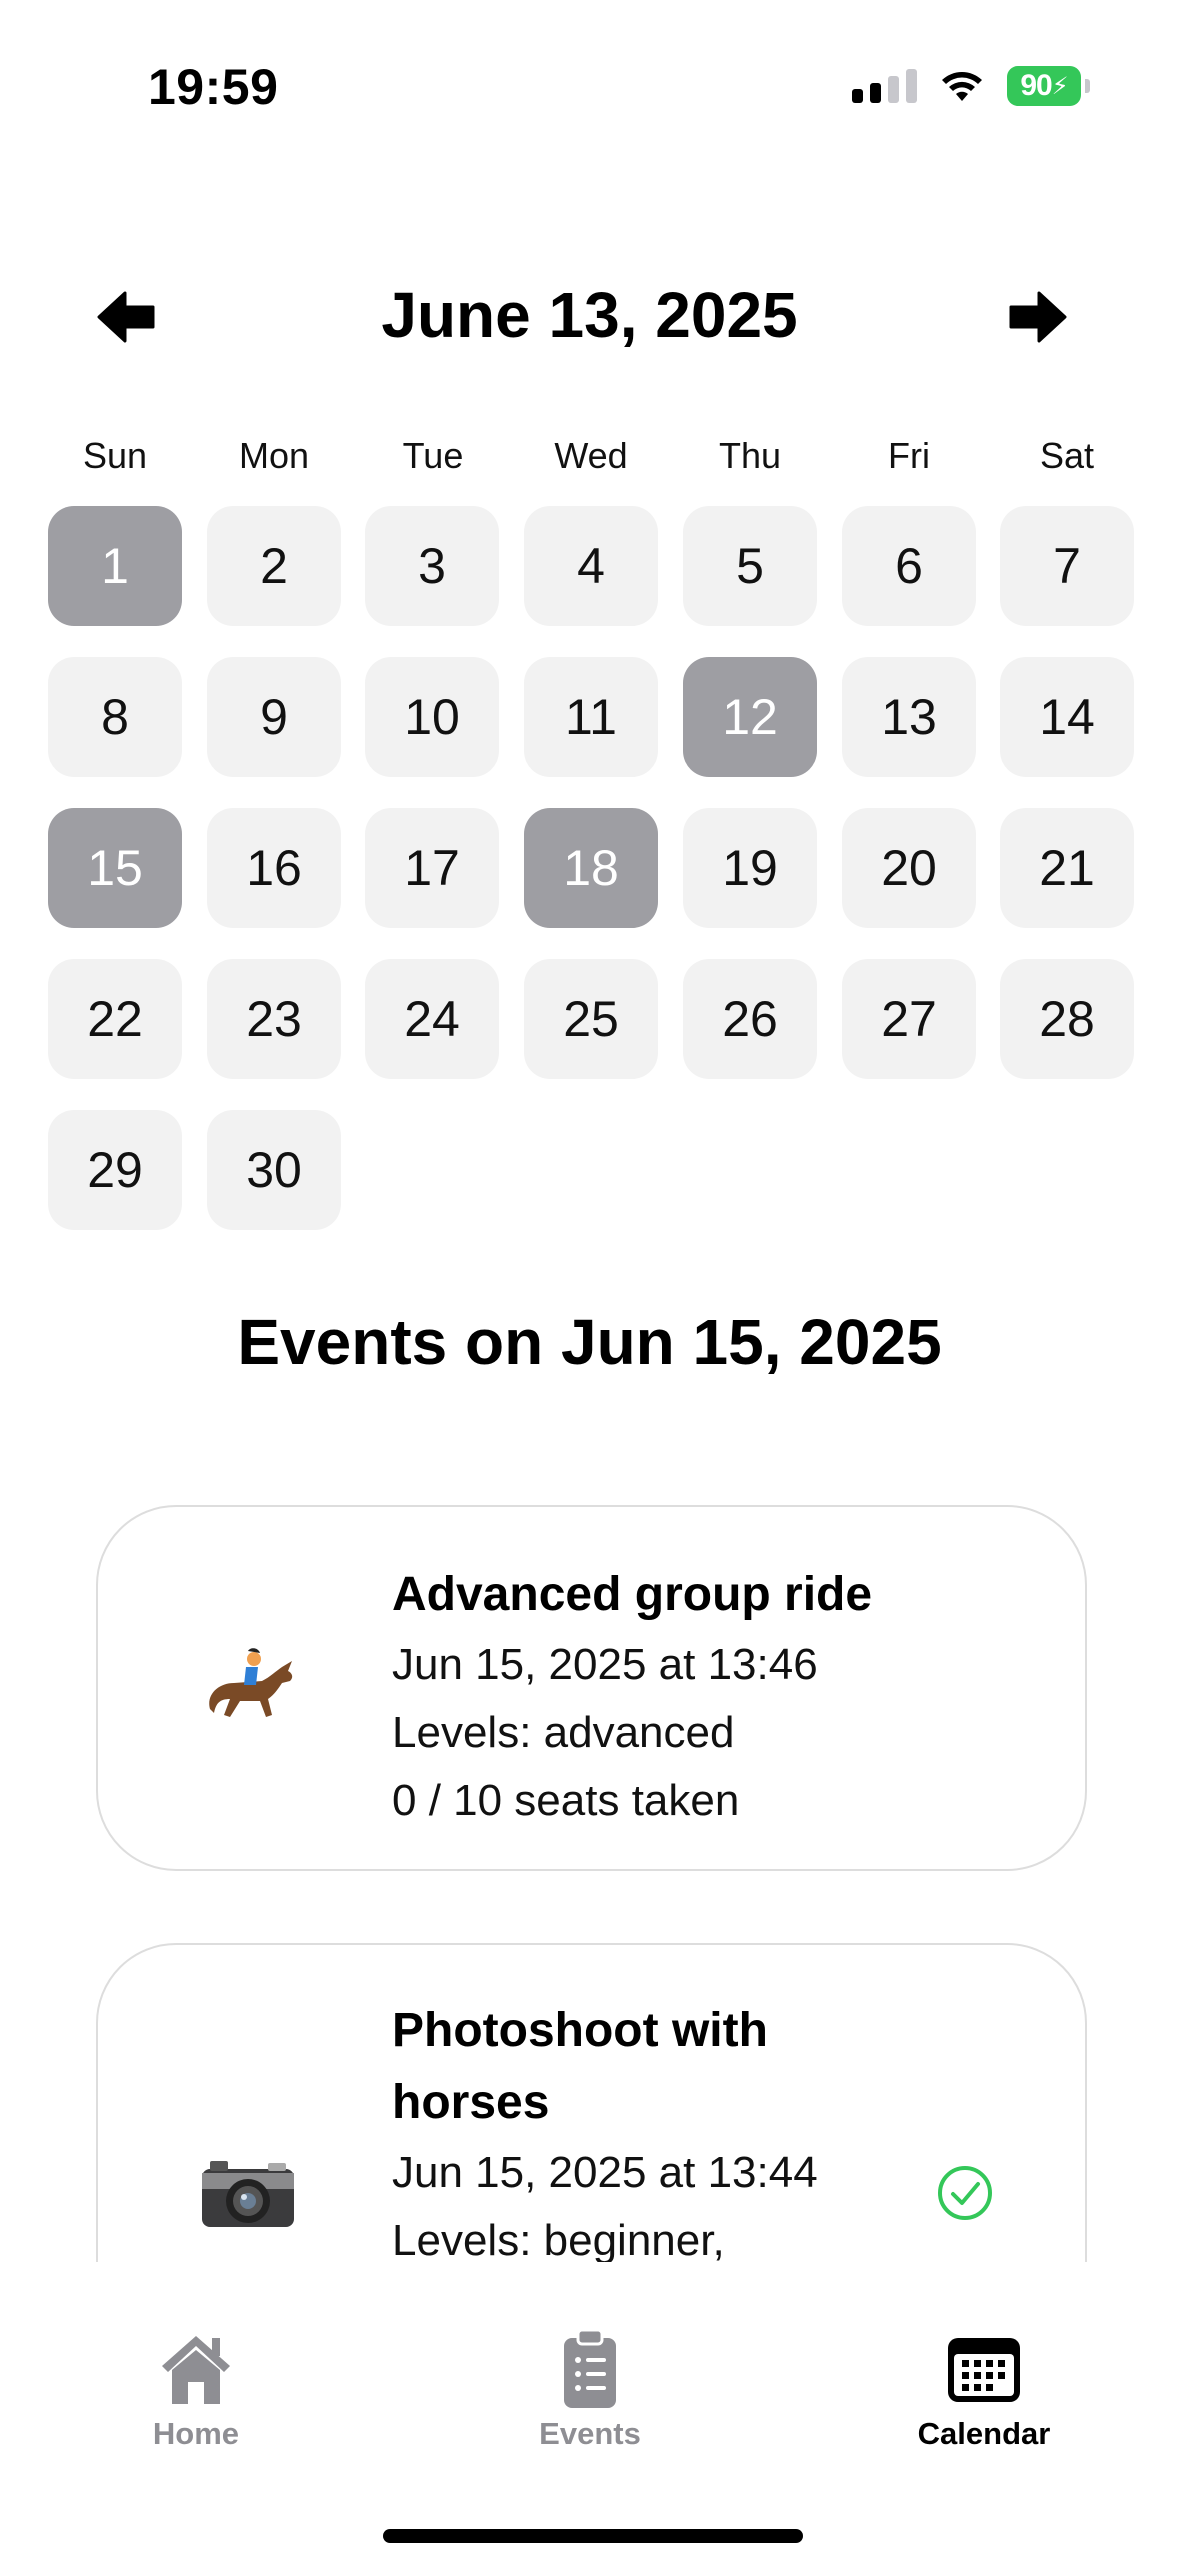  Describe the element at coordinates (1037, 317) in the screenshot. I see `arrow-right-icon` at that location.